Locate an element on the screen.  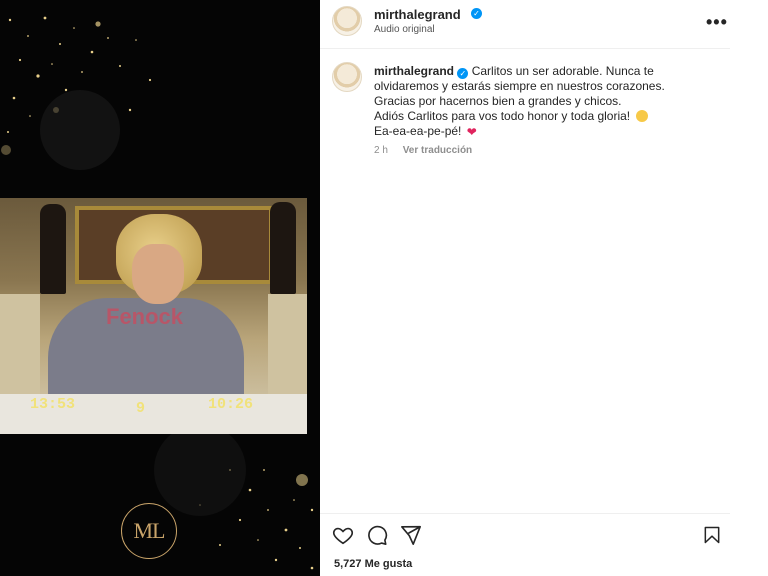
caption-username: mirthalegrand is located at coordinates (414, 71).